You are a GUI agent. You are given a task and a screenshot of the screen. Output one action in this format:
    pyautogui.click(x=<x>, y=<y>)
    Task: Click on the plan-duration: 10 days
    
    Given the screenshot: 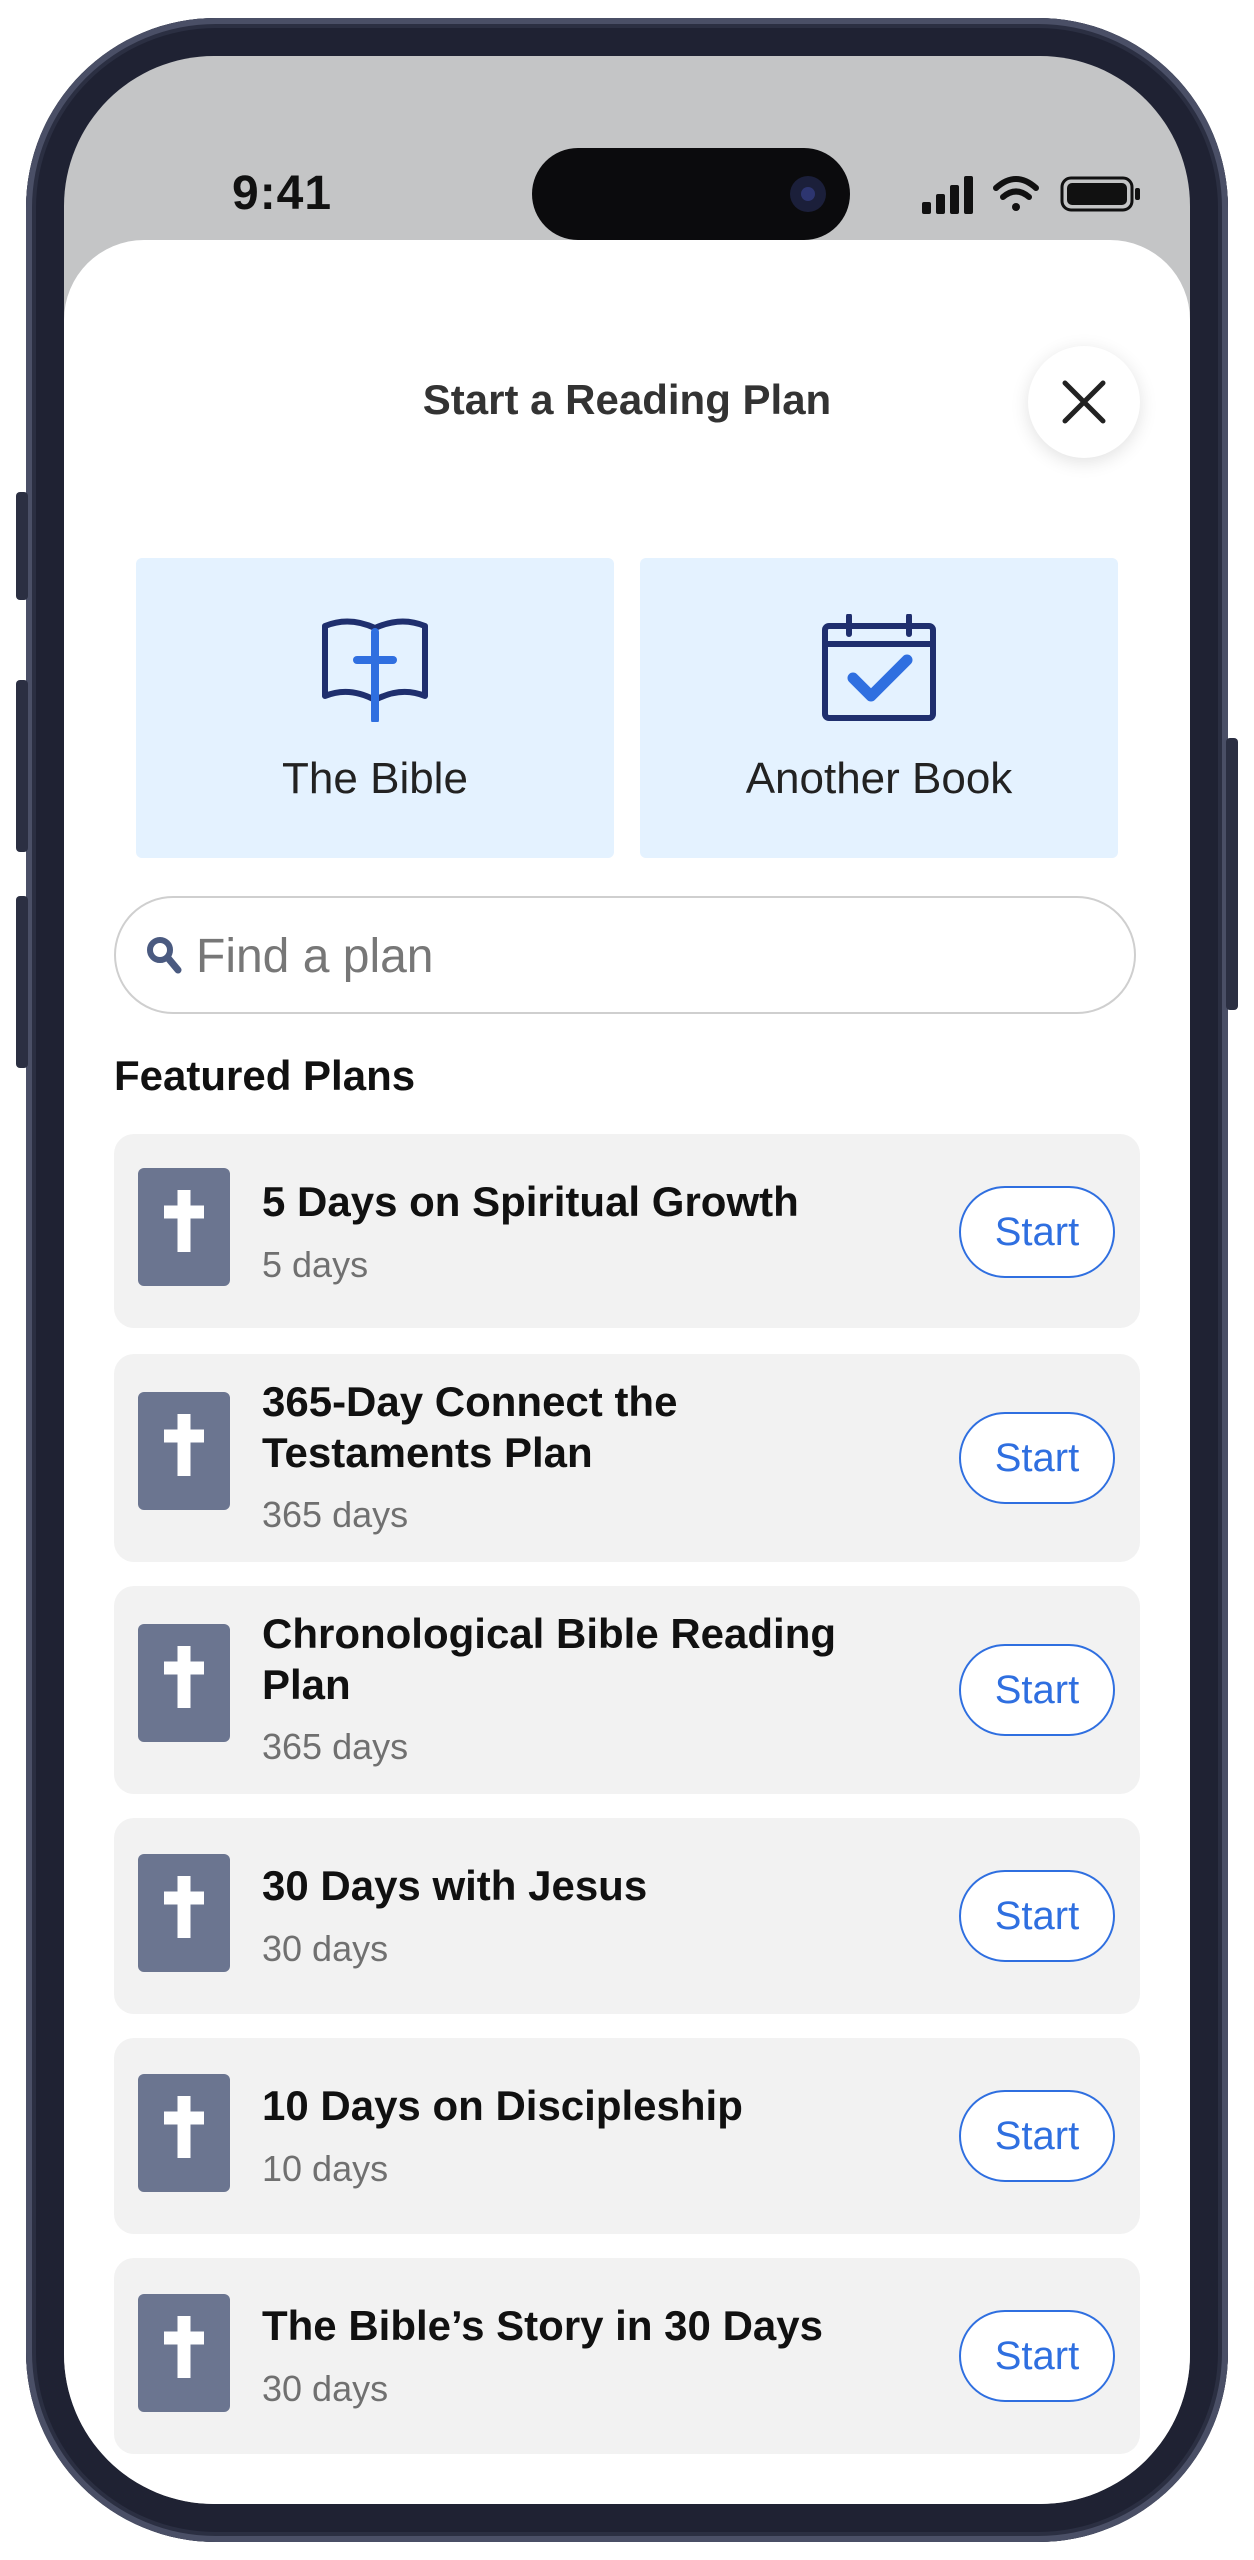 What is the action you would take?
    pyautogui.click(x=325, y=2168)
    